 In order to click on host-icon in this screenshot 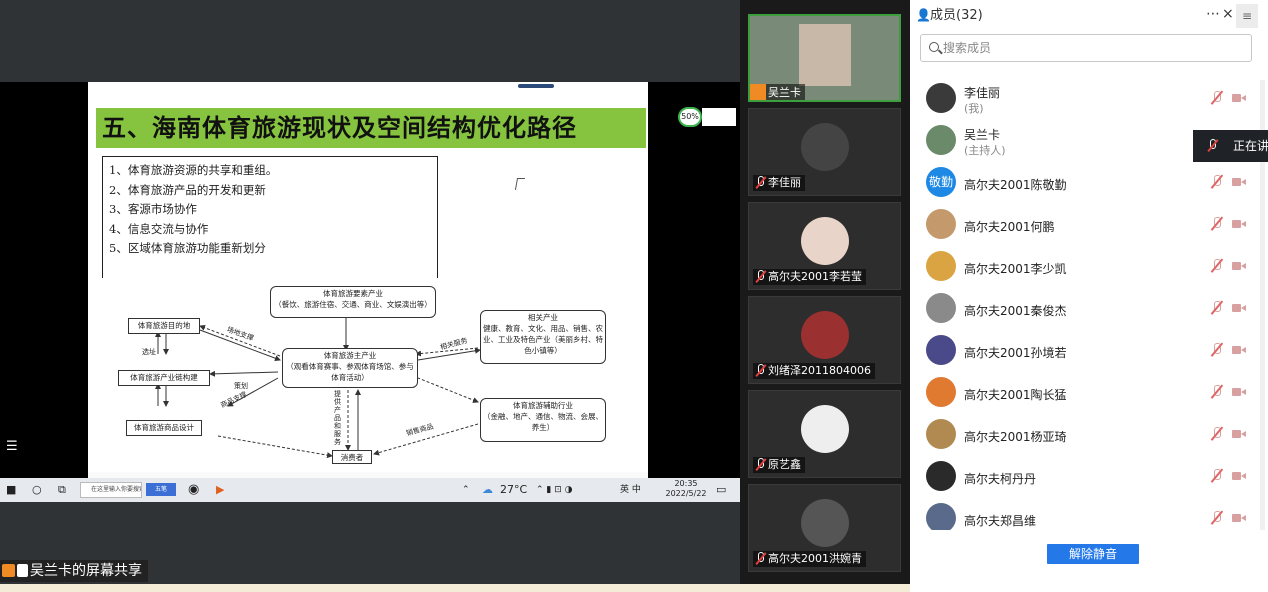, I will do `click(8, 570)`.